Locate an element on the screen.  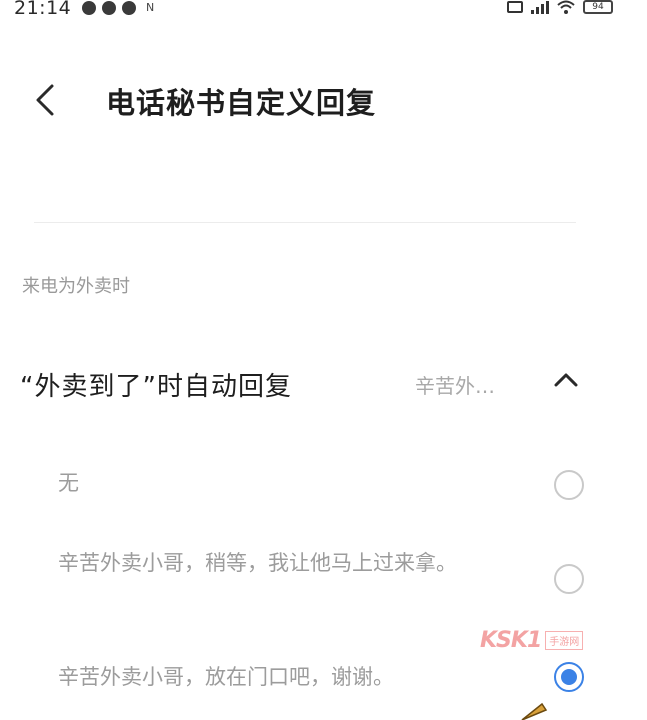
pointer-cursor-icon is located at coordinates (534, 711).